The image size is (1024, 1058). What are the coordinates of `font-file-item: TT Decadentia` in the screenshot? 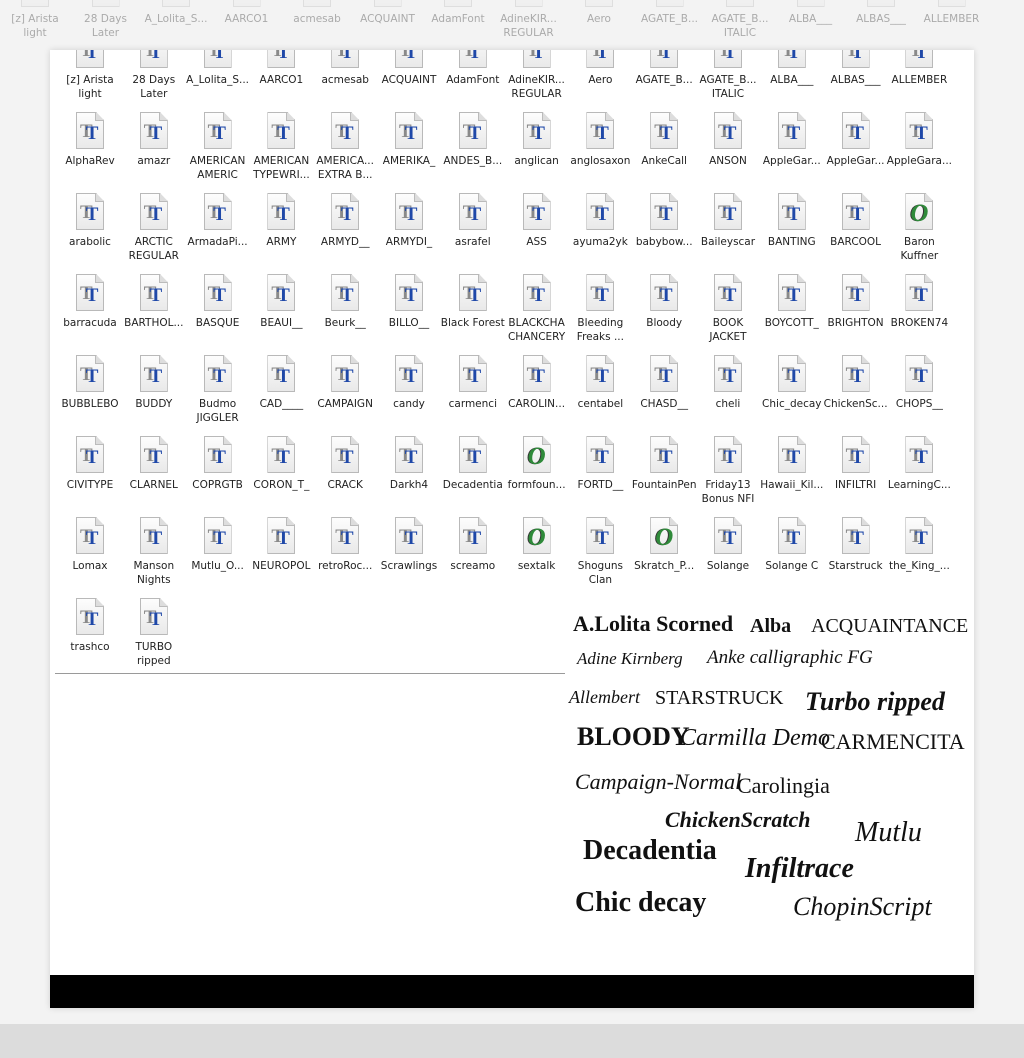 It's located at (473, 476).